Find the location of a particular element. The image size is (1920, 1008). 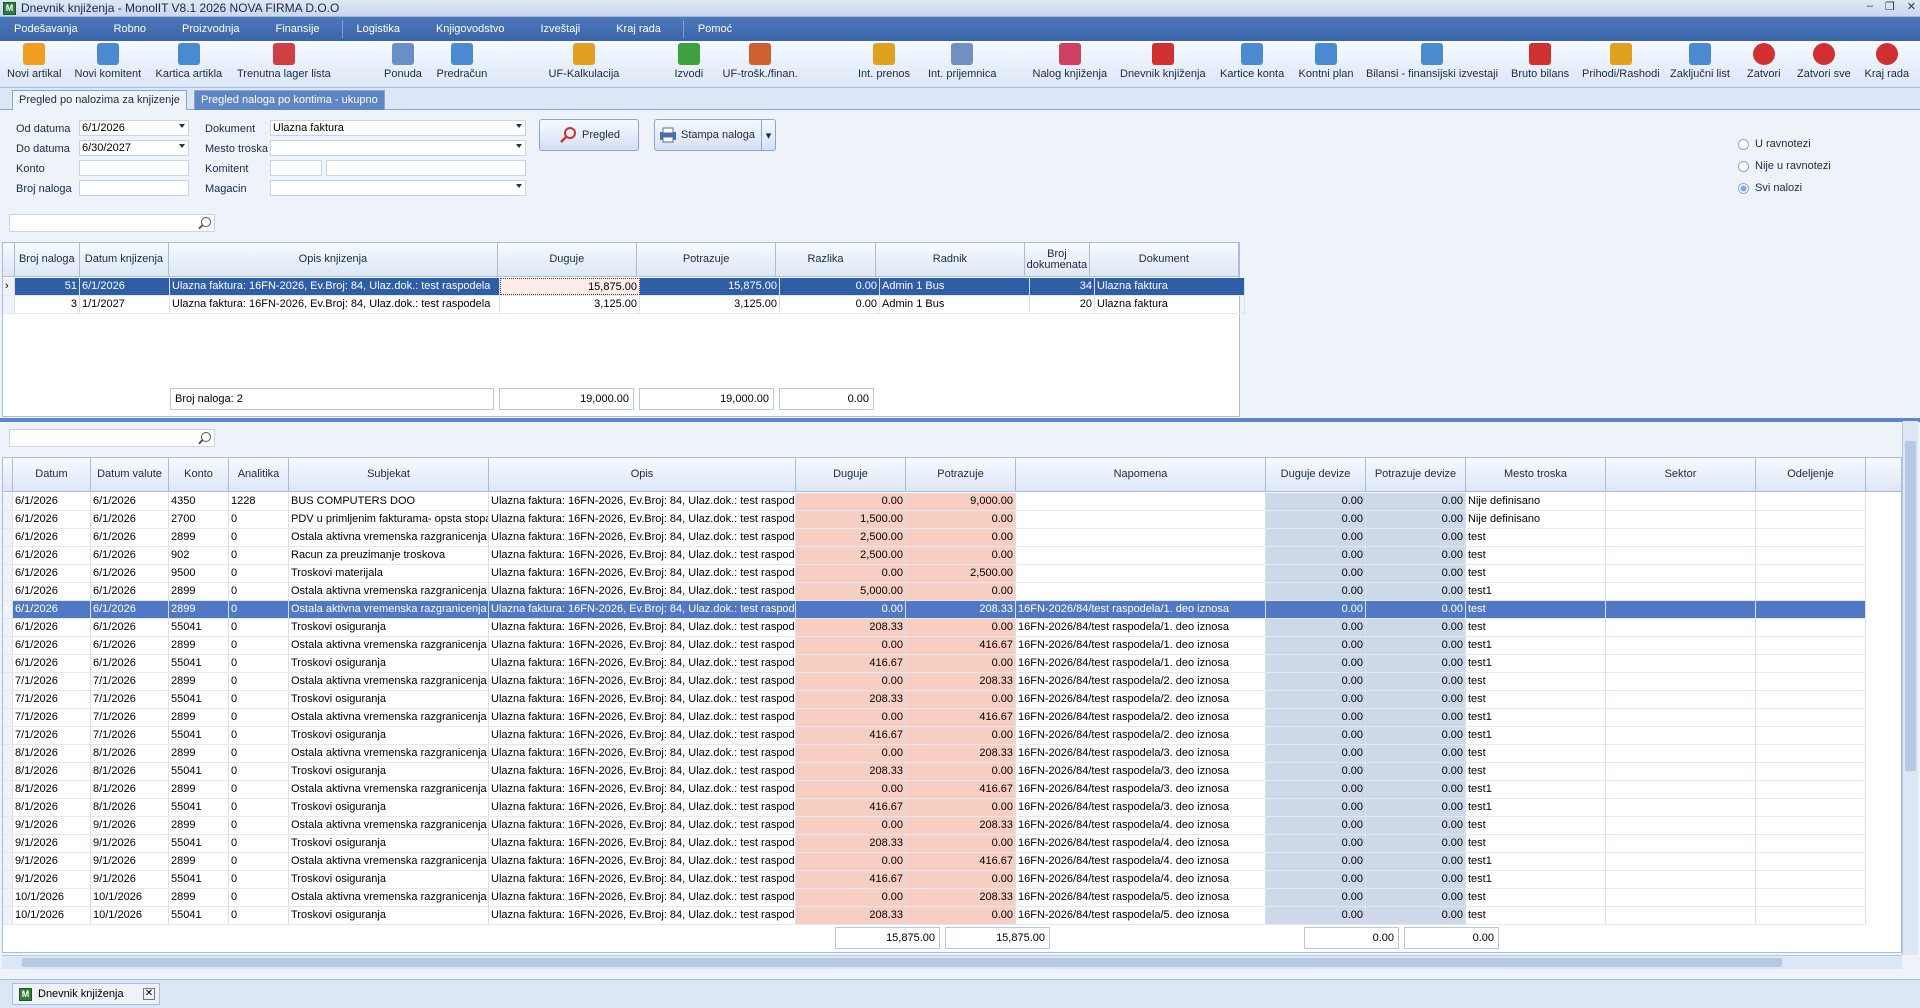

toolbar-button-3: Trenutna lager lista is located at coordinates (284, 61).